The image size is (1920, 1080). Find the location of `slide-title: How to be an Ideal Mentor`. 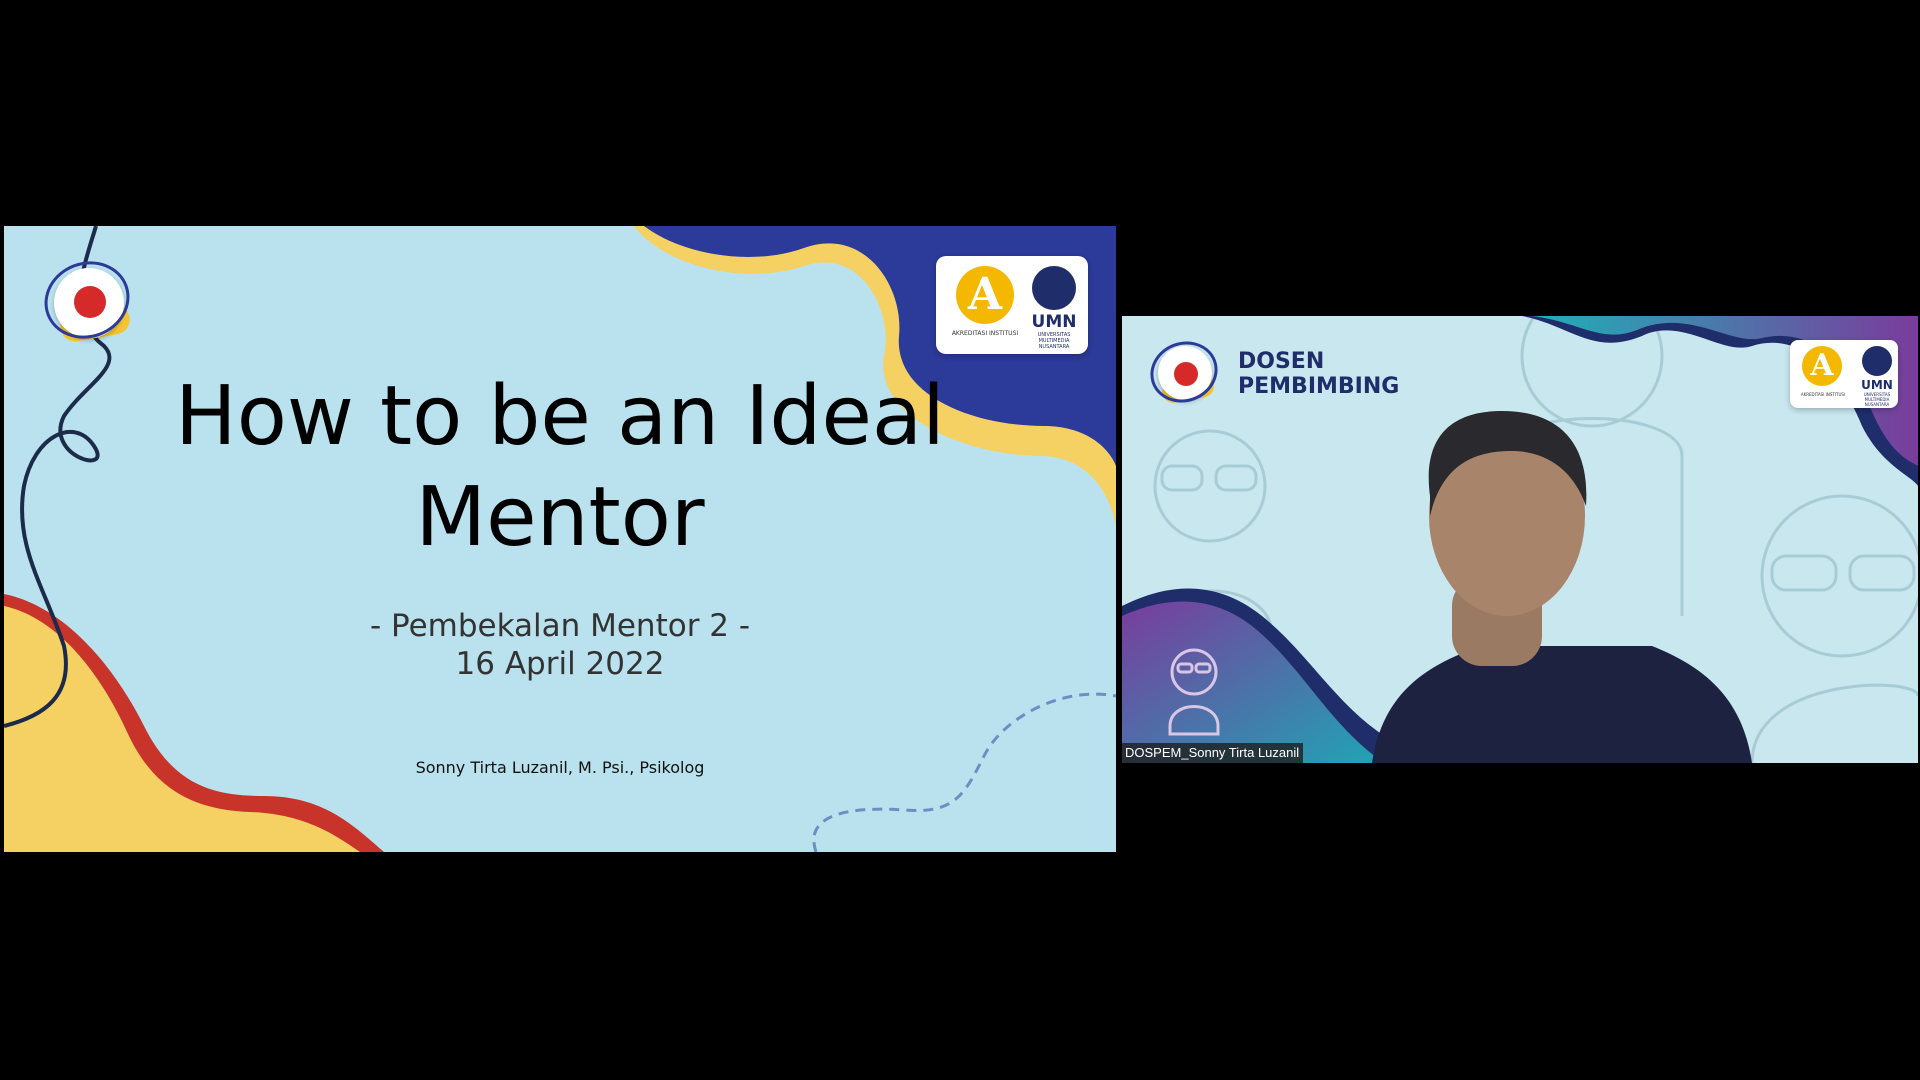

slide-title: How to be an Ideal Mentor is located at coordinates (560, 467).